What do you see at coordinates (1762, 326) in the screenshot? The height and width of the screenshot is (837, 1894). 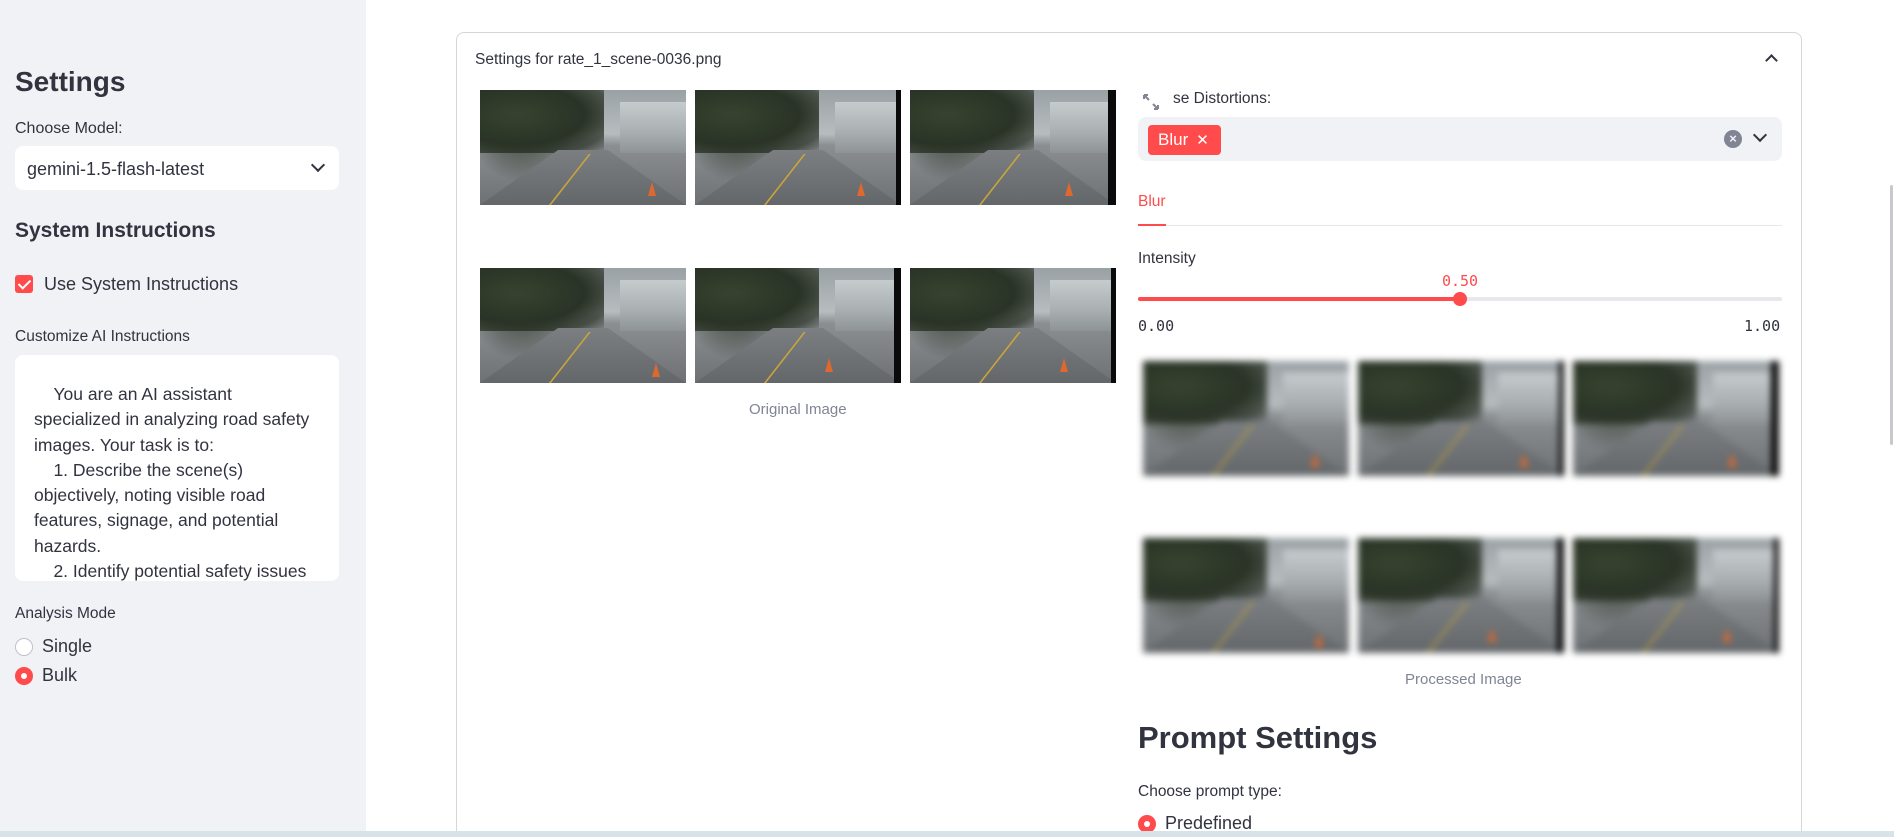 I see `intensity-max: 1.00` at bounding box center [1762, 326].